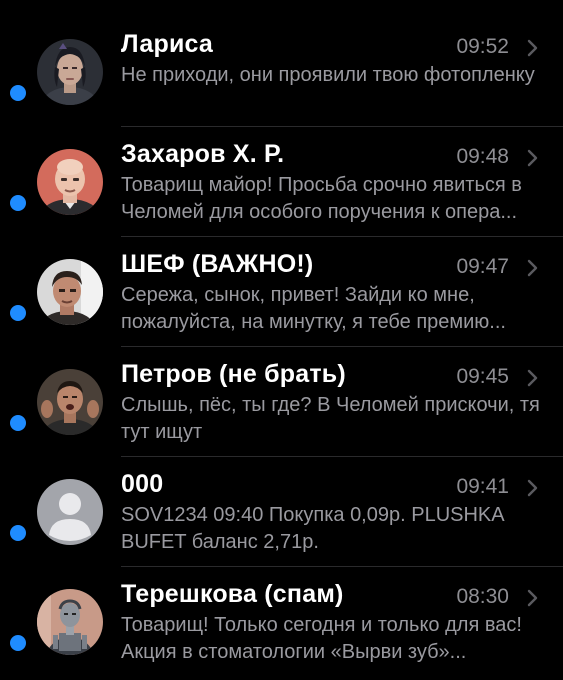 Image resolution: width=563 pixels, height=680 pixels. What do you see at coordinates (482, 596) in the screenshot?
I see `message-time: 08:30` at bounding box center [482, 596].